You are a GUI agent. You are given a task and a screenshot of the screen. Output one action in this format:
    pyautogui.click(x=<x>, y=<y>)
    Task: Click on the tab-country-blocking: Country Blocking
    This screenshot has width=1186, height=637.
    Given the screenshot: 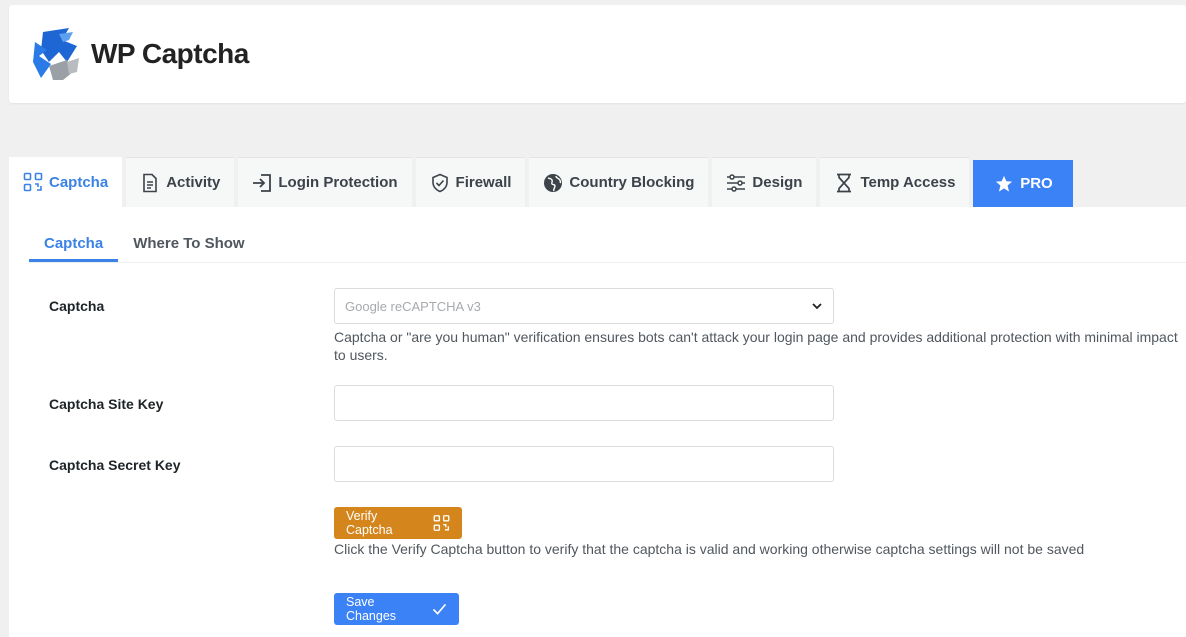 What is the action you would take?
    pyautogui.click(x=619, y=182)
    